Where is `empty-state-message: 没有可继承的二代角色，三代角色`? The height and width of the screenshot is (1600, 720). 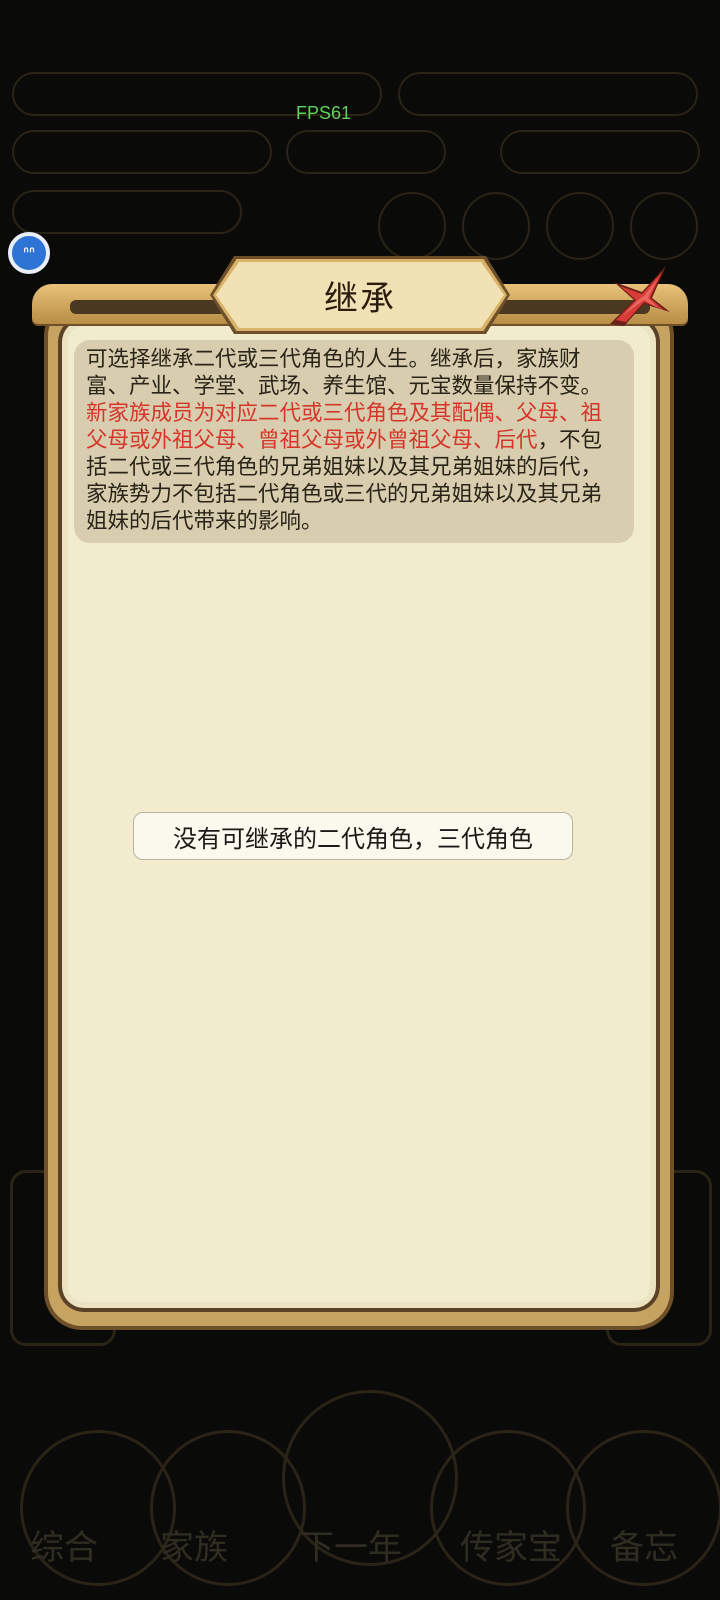
empty-state-message: 没有可继承的二代角色，三代角色 is located at coordinates (353, 836).